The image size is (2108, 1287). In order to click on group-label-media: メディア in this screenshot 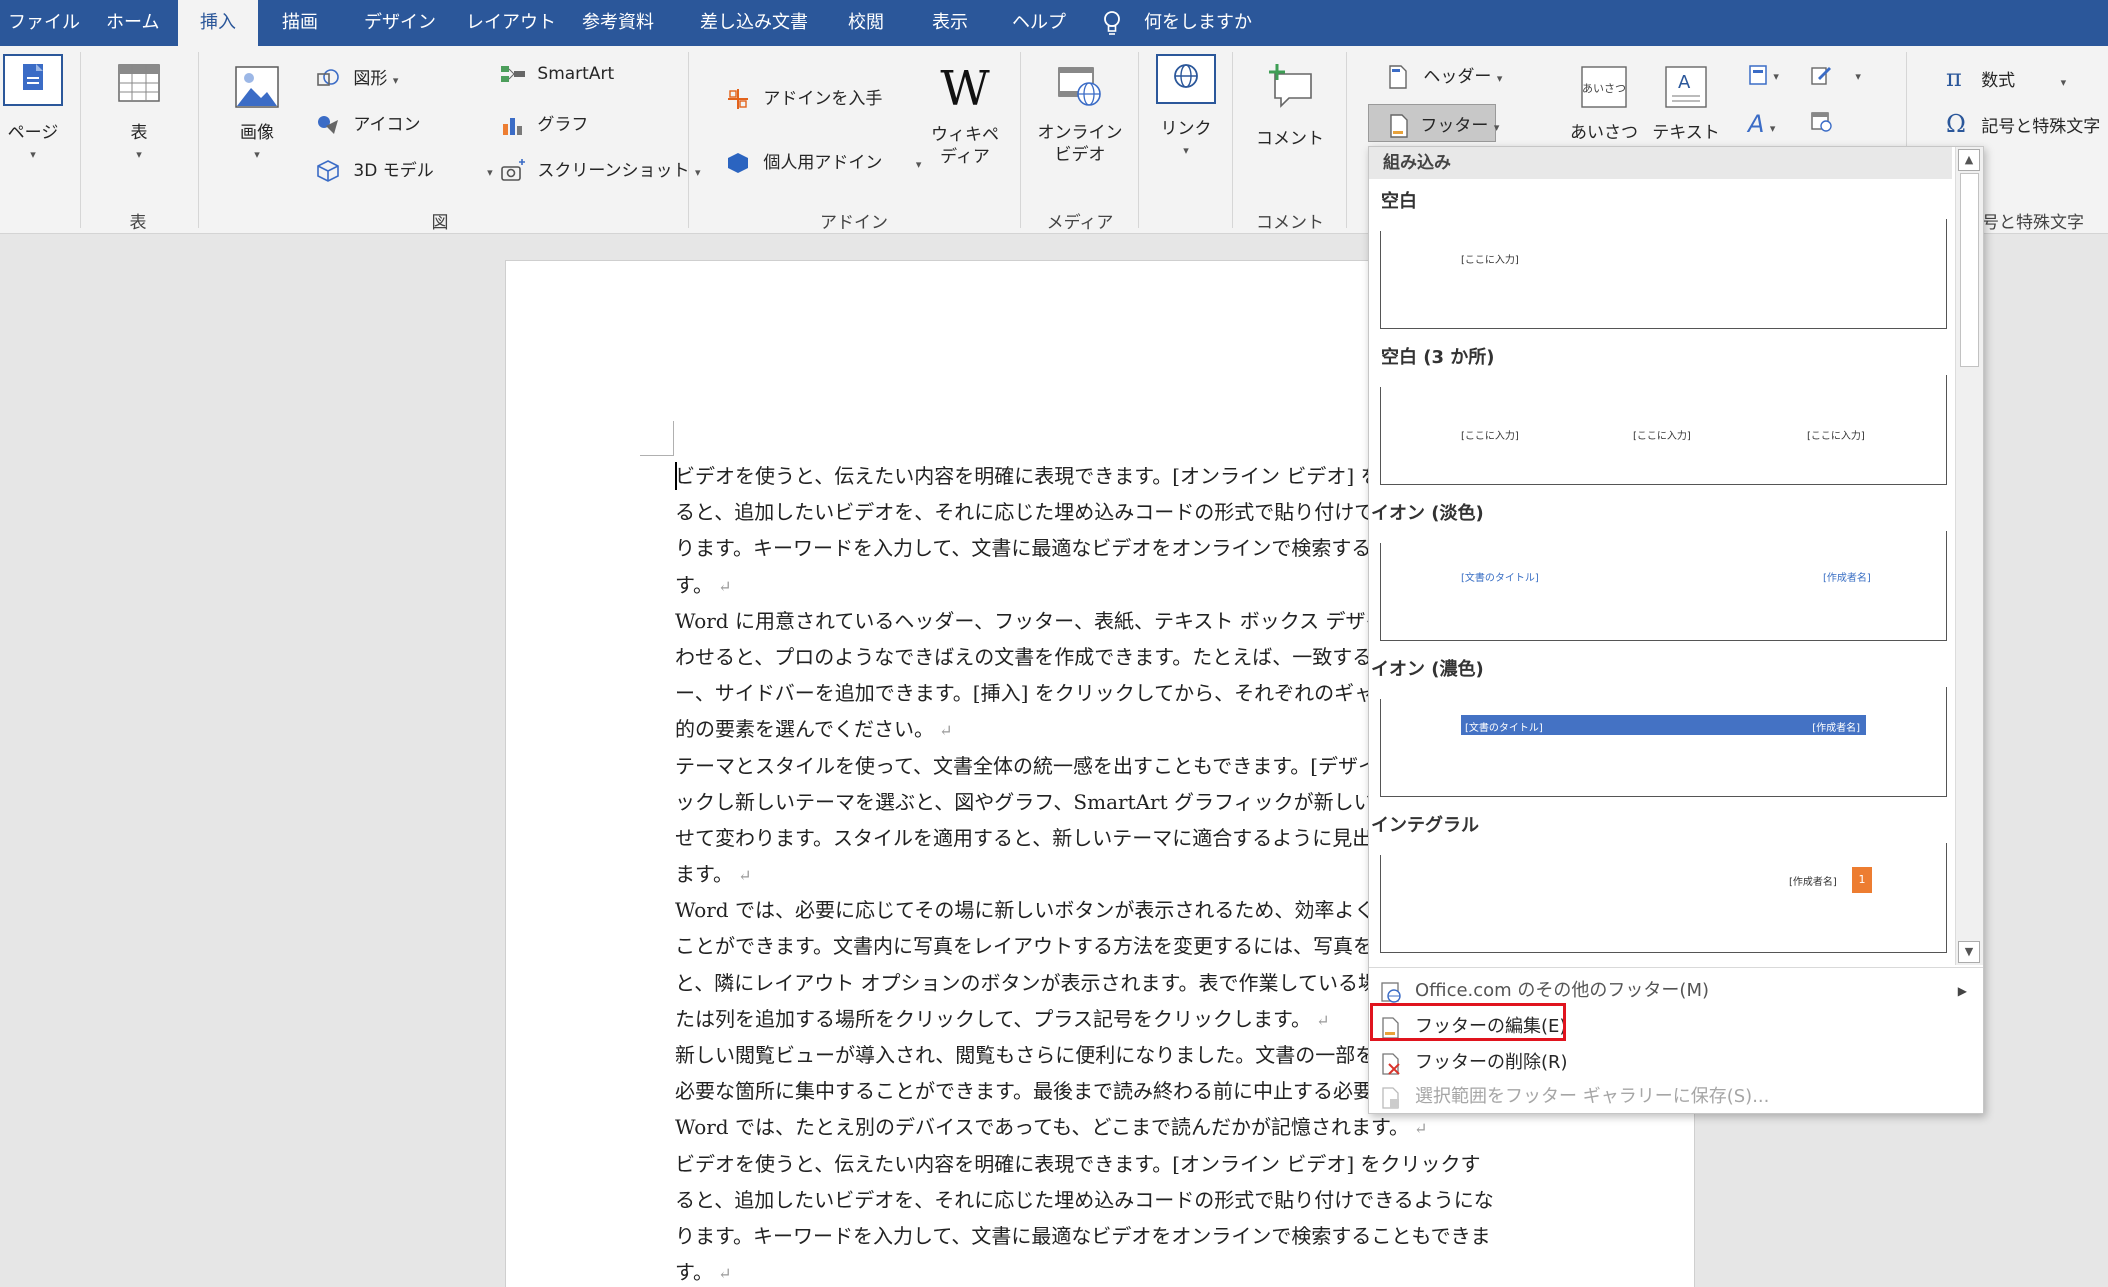, I will do `click(1080, 223)`.